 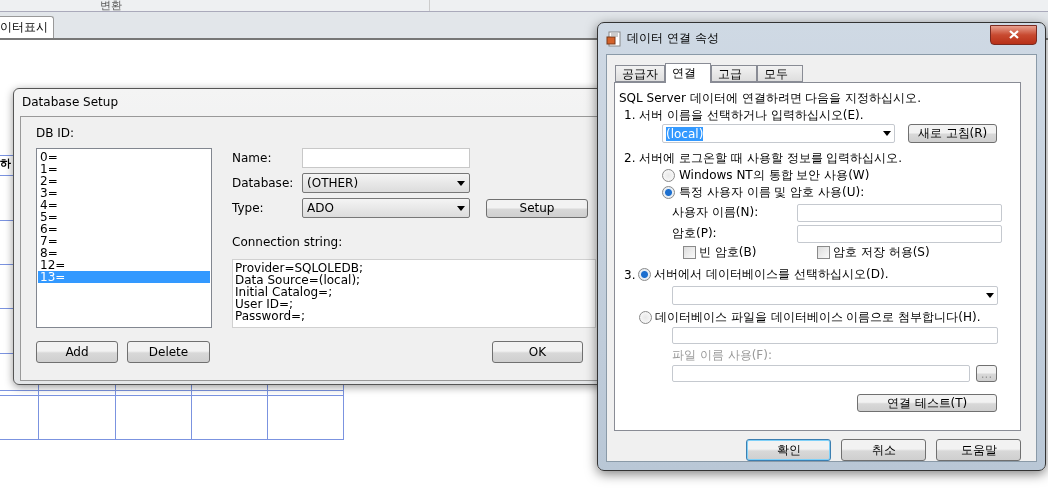 I want to click on type-dropdown: ADO, so click(x=386, y=208).